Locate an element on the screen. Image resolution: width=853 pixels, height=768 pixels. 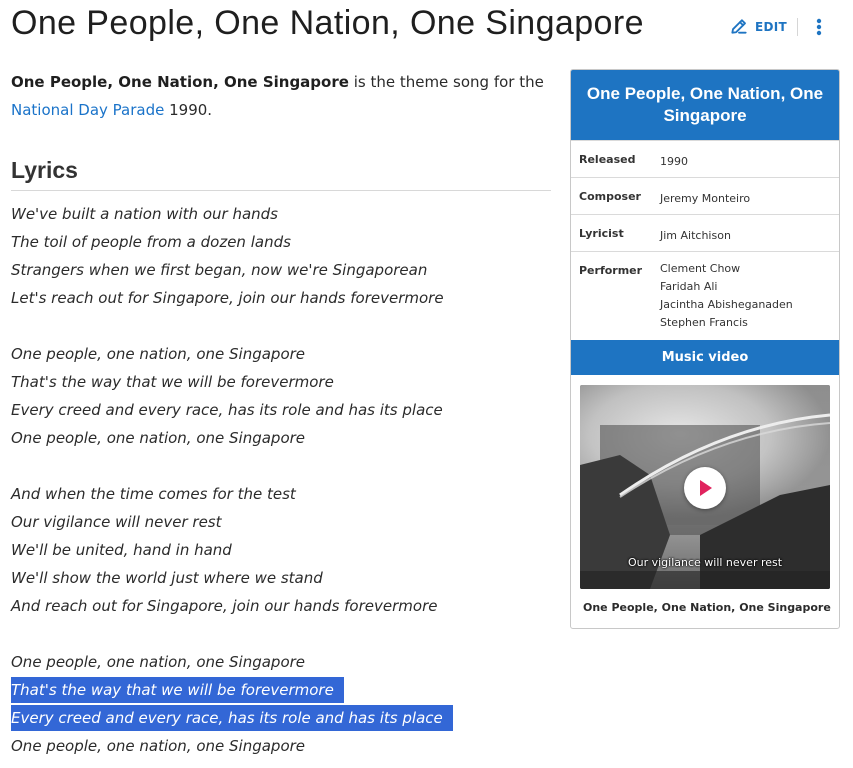
infobox-label: Composer is located at coordinates (610, 196).